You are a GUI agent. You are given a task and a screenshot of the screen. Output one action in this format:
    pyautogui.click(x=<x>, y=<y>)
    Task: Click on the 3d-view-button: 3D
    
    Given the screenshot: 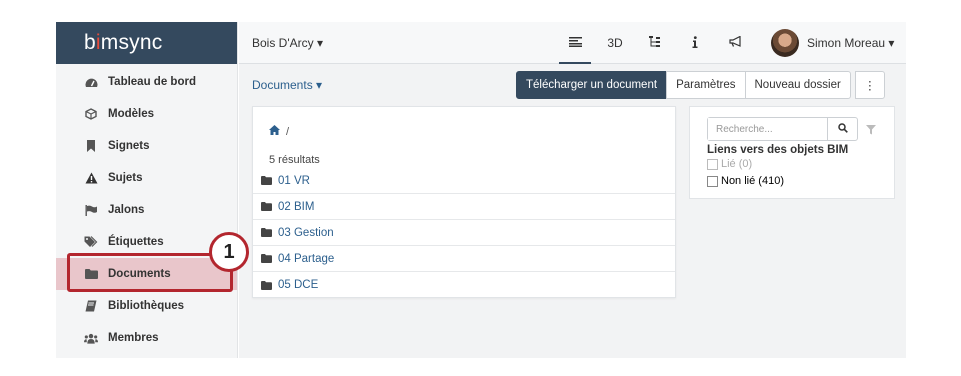 What is the action you would take?
    pyautogui.click(x=615, y=43)
    